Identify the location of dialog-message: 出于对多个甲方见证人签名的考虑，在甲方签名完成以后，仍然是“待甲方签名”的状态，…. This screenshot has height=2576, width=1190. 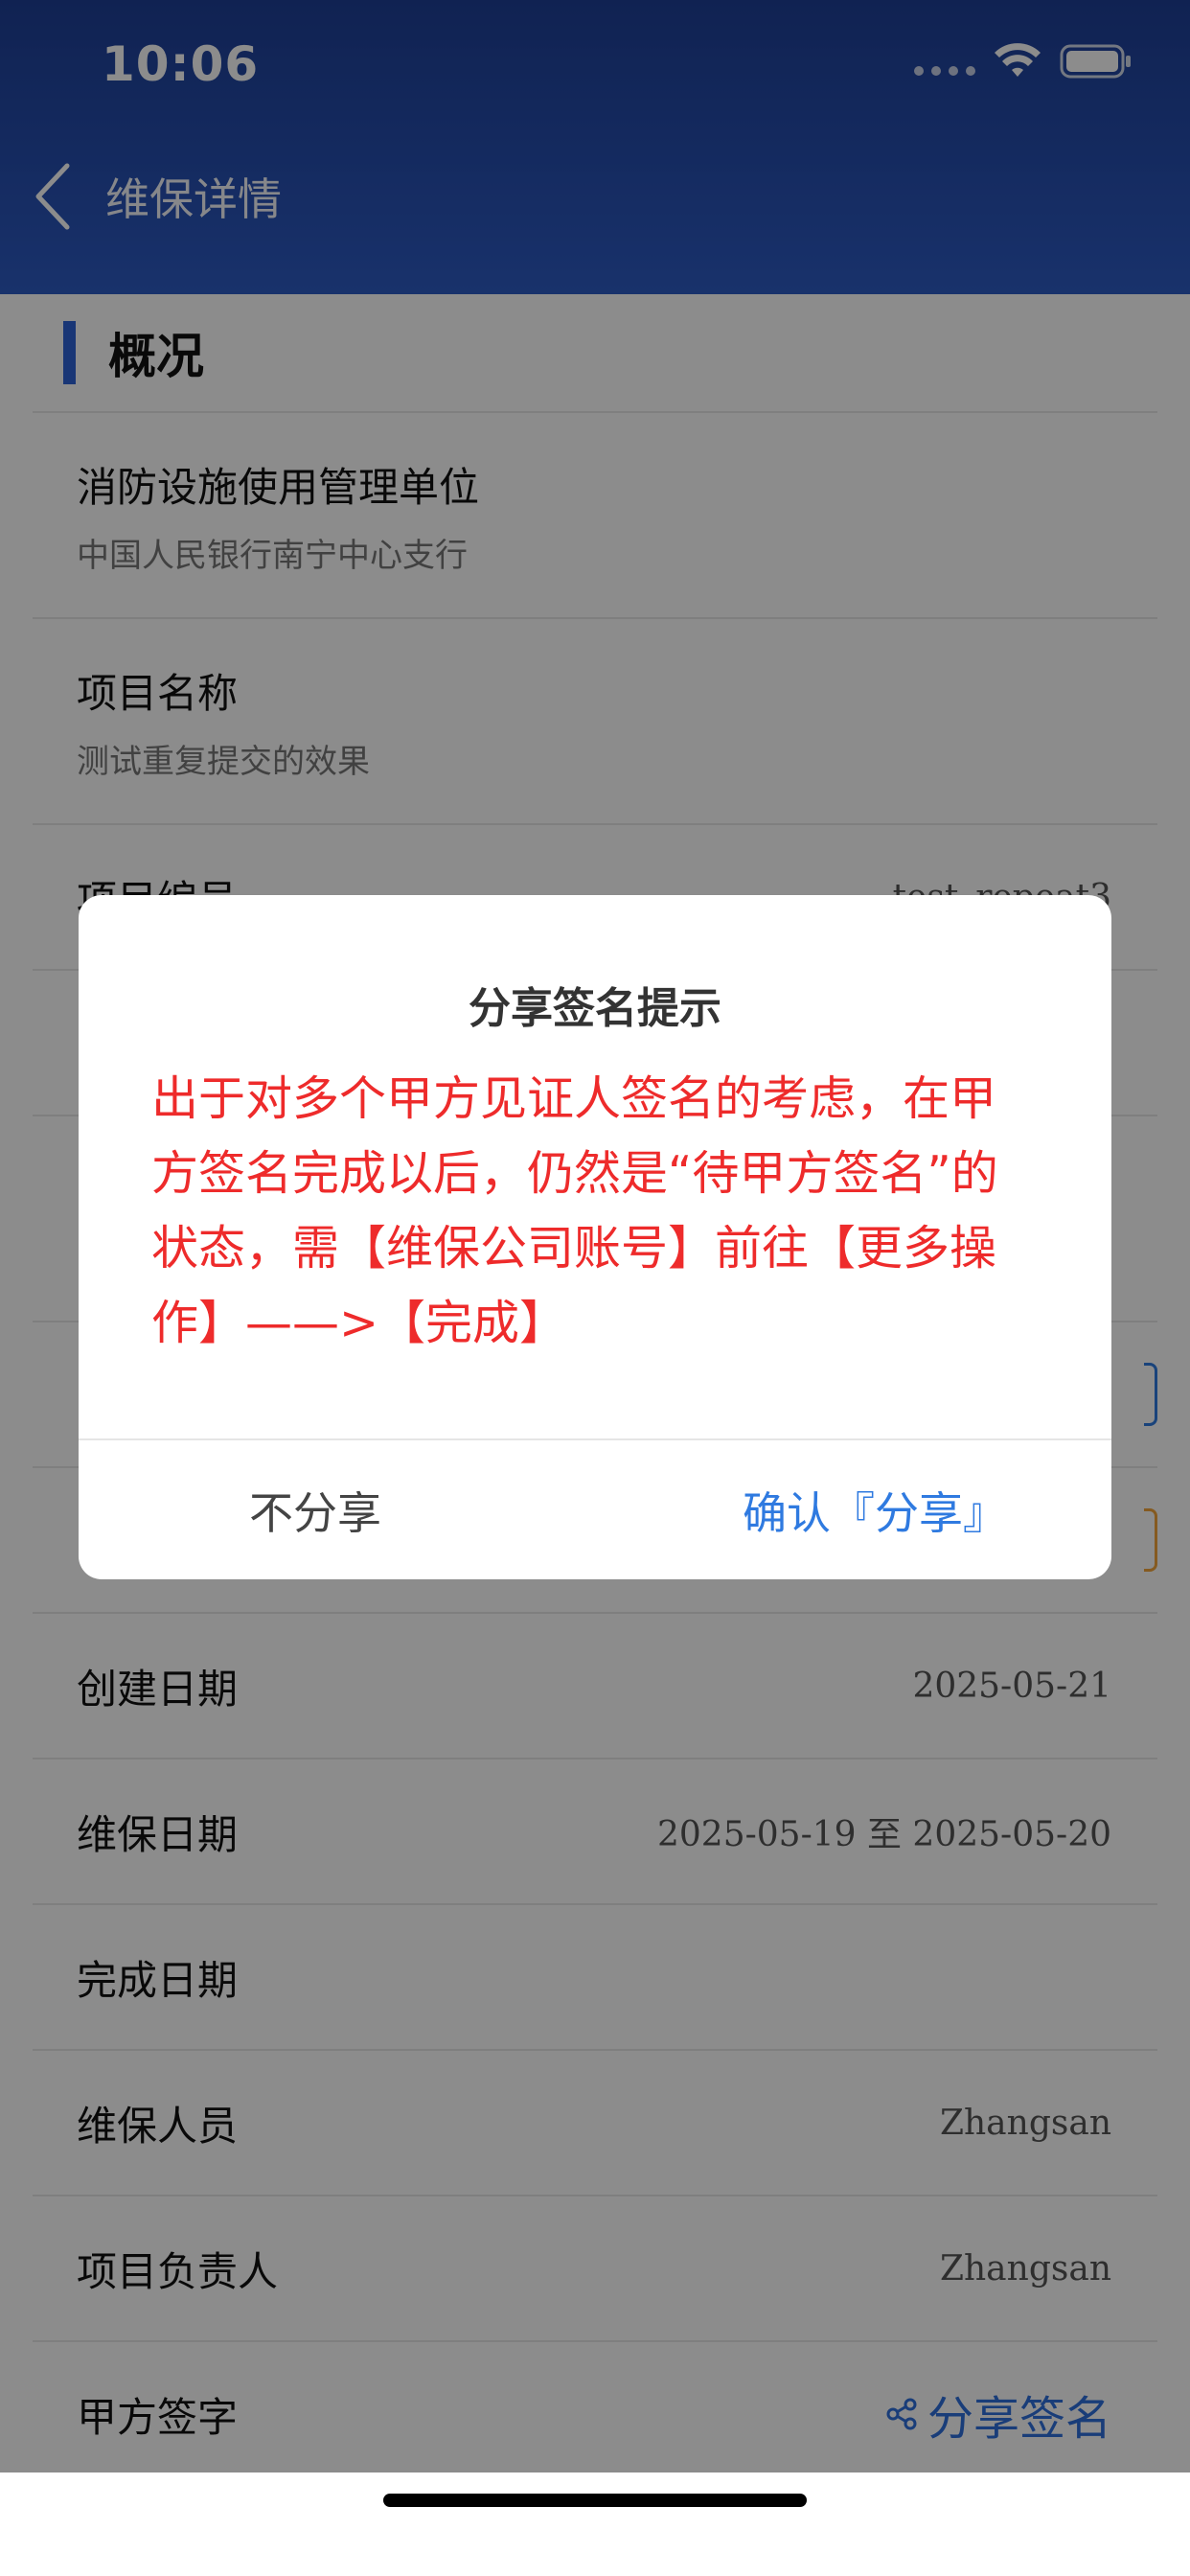
(574, 1210).